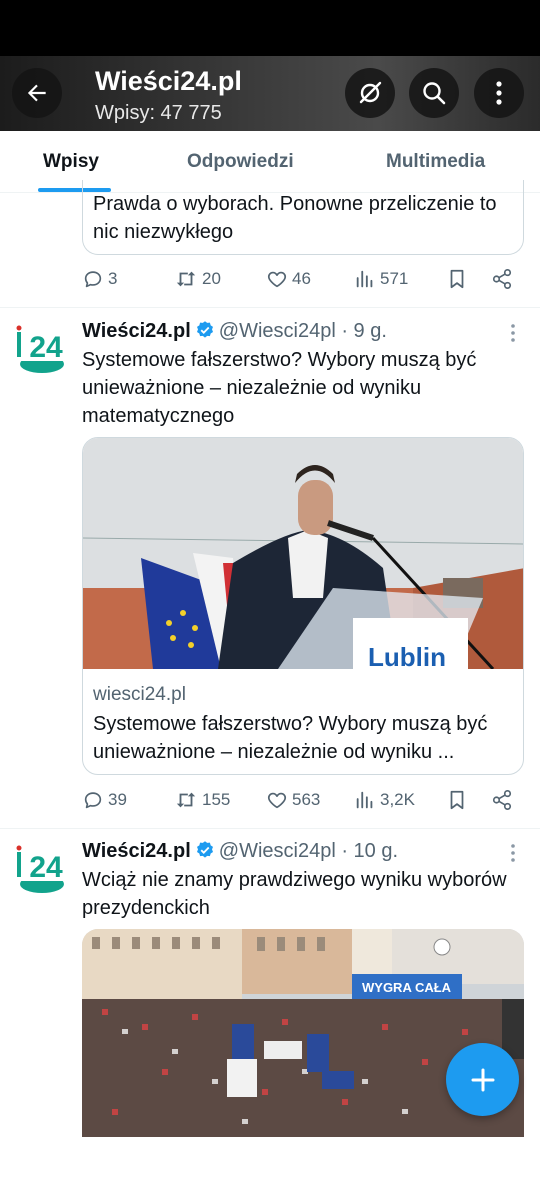  What do you see at coordinates (197, 279) in the screenshot?
I see `repost-button: 20` at bounding box center [197, 279].